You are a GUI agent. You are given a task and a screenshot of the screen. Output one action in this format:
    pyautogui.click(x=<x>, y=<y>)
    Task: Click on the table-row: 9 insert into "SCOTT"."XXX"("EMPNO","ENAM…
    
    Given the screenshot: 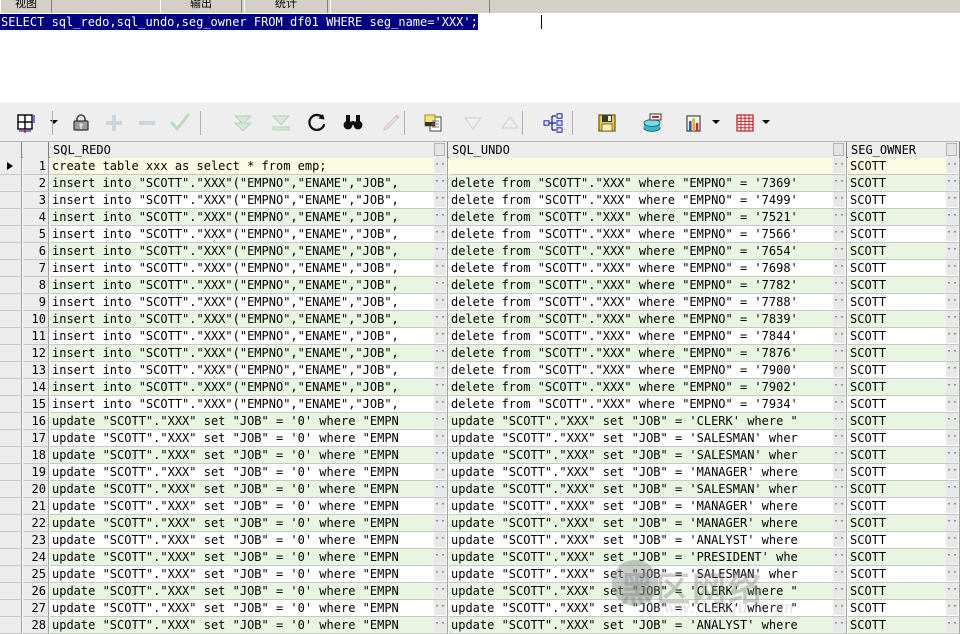 What is the action you would take?
    pyautogui.click(x=480, y=302)
    